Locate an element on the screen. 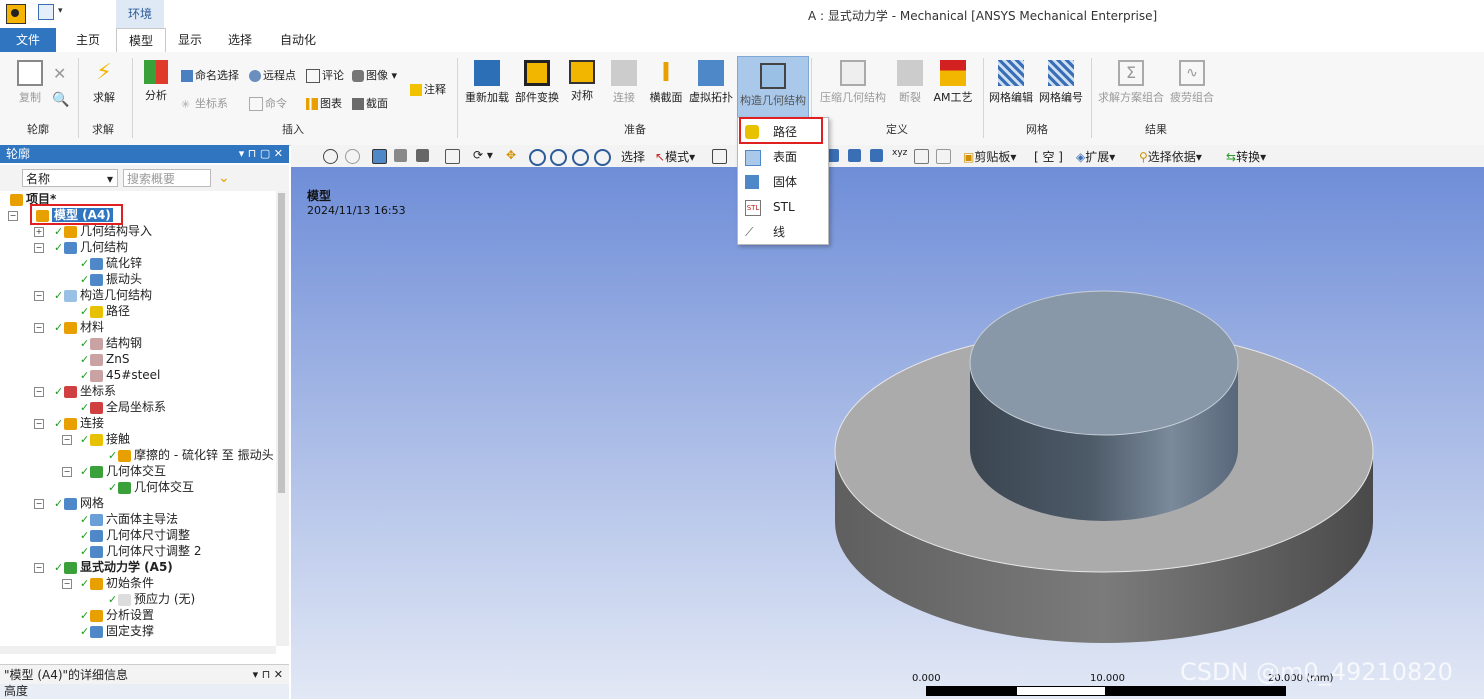 This screenshot has height=699, width=1484. zoom-icon is located at coordinates (537, 157).